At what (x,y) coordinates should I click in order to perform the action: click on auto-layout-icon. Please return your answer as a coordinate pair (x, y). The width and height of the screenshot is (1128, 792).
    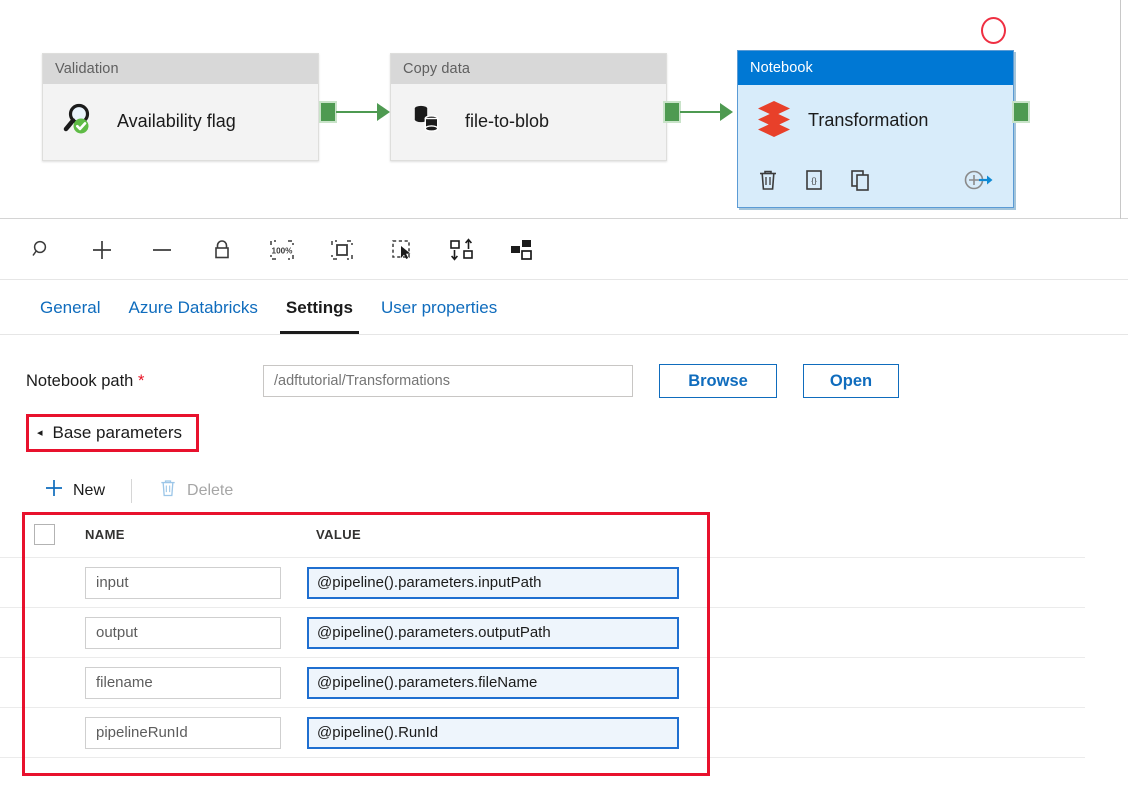
    Looking at the image, I should click on (522, 250).